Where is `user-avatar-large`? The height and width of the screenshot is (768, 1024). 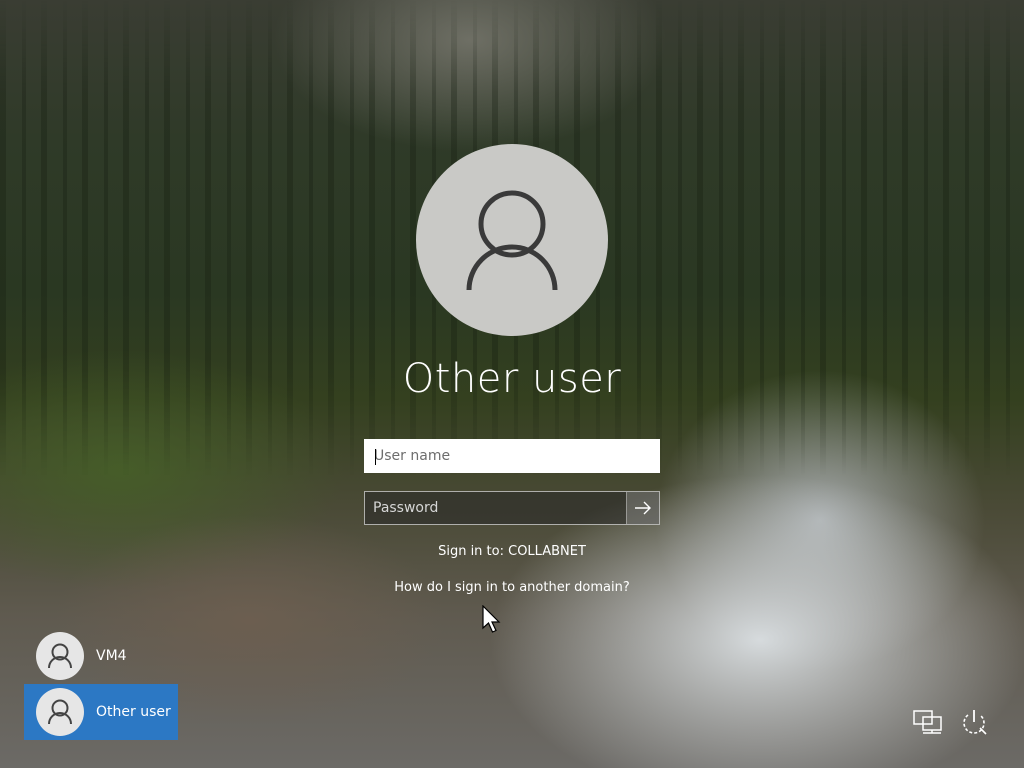
user-avatar-large is located at coordinates (512, 240).